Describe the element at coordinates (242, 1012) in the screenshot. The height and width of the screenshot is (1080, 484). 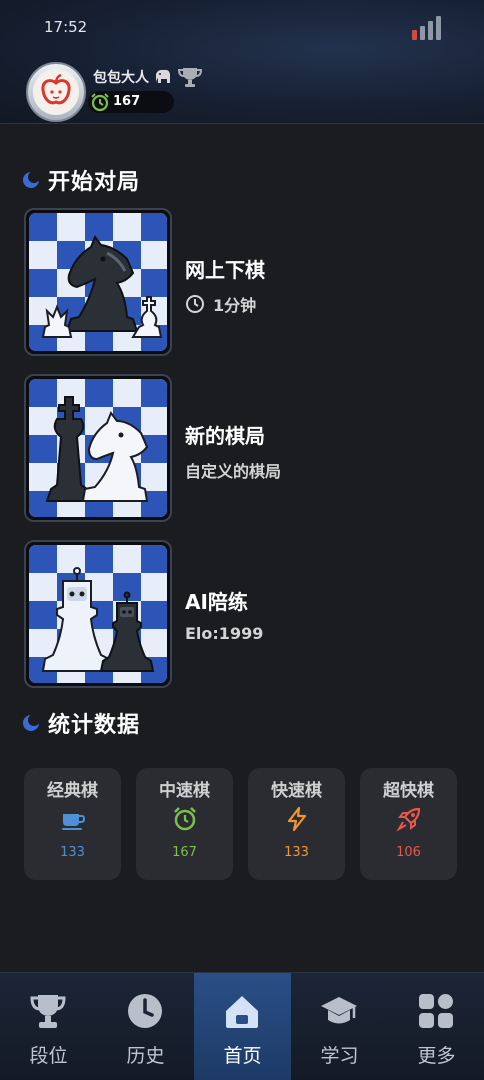
I see `home-icon` at that location.